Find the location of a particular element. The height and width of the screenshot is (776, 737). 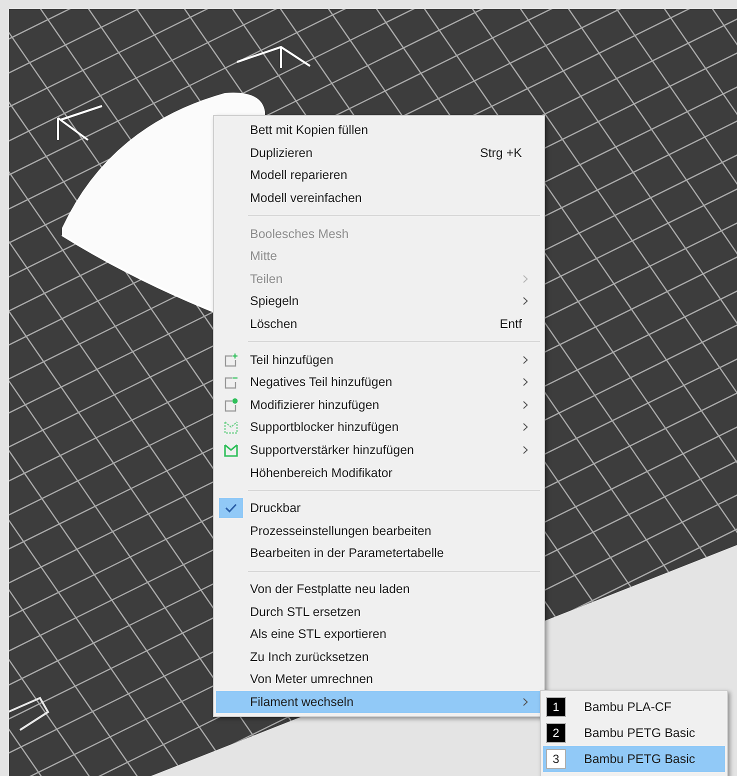

menu-item: Bearbeiten in der Parametertabelle is located at coordinates (379, 553).